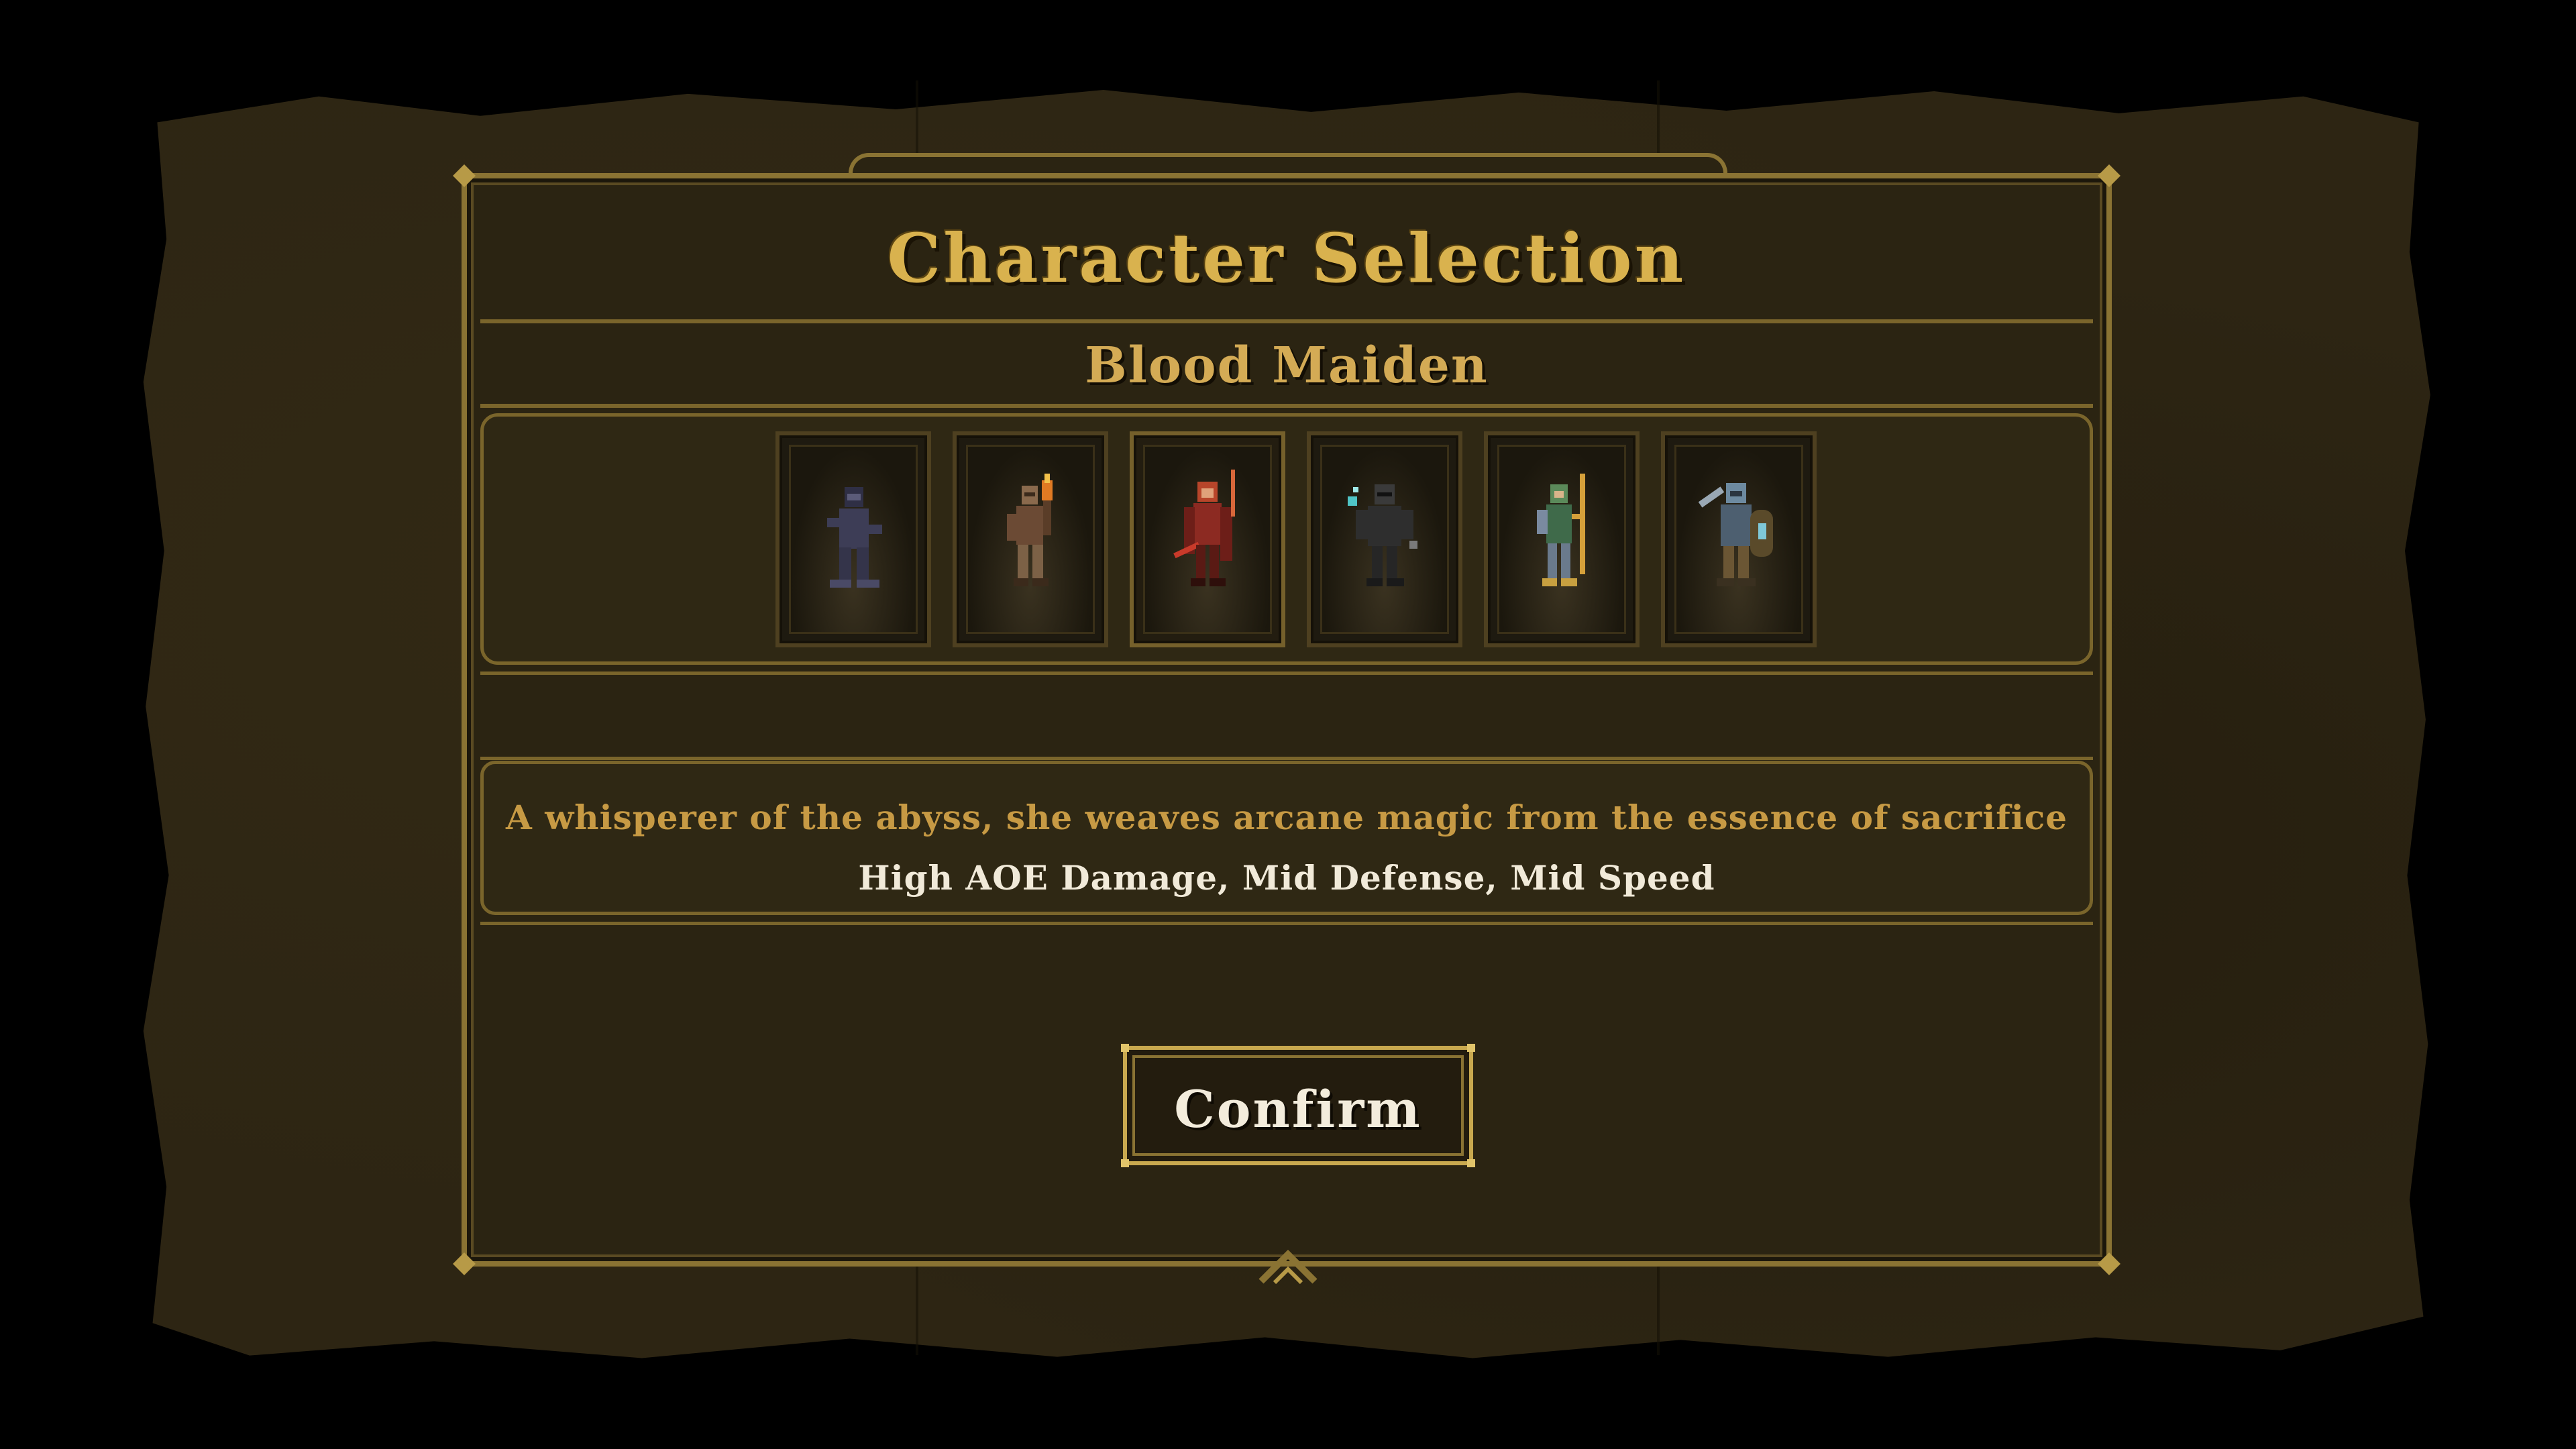 The width and height of the screenshot is (2576, 1449). I want to click on character-name-bar: Blood Maiden, so click(1286, 365).